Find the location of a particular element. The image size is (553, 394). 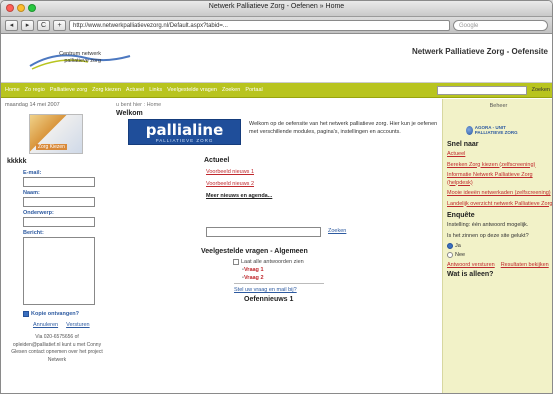

faq-item-1: Vraag 1 is located at coordinates (253, 270).